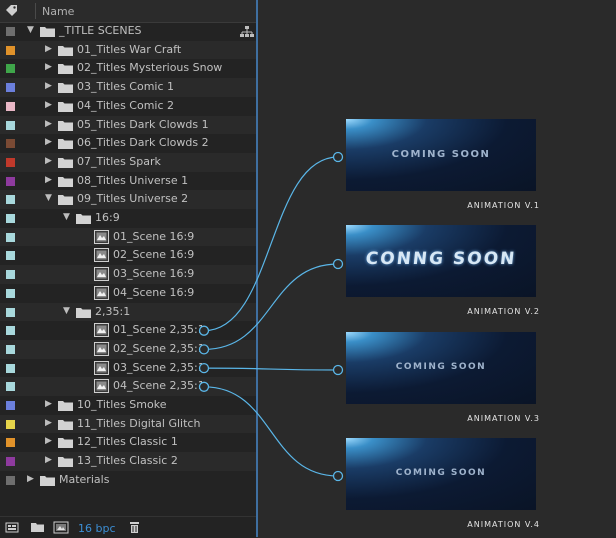  Describe the element at coordinates (128, 237) in the screenshot. I see `composition-item: 01_Scene 16:9` at that location.